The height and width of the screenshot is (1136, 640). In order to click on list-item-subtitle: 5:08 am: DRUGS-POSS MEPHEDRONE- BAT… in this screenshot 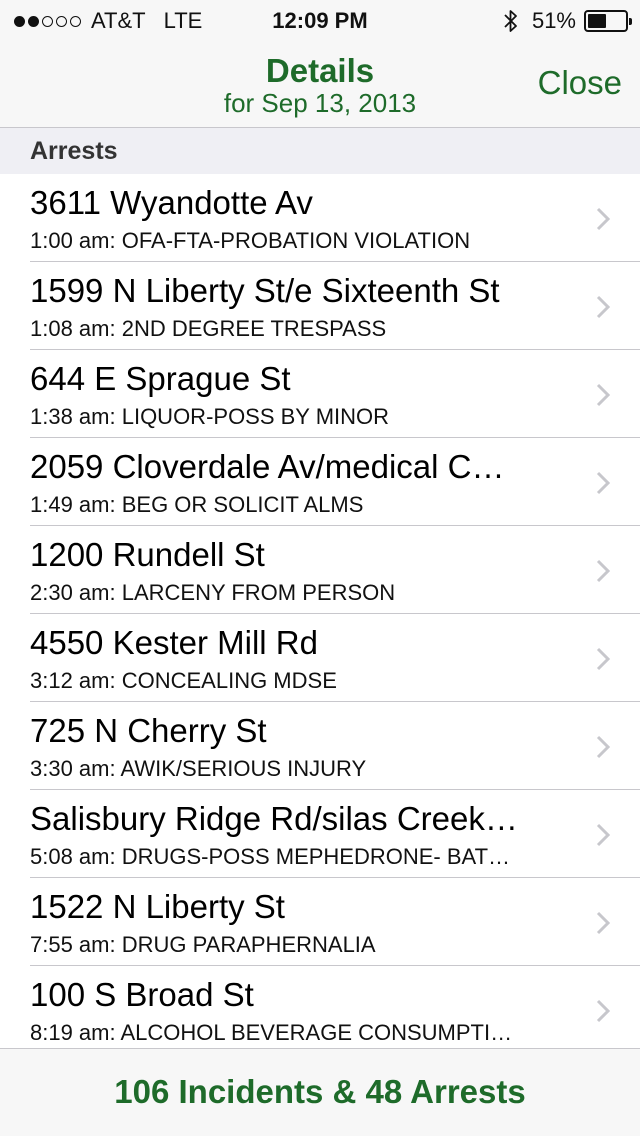, I will do `click(270, 856)`.